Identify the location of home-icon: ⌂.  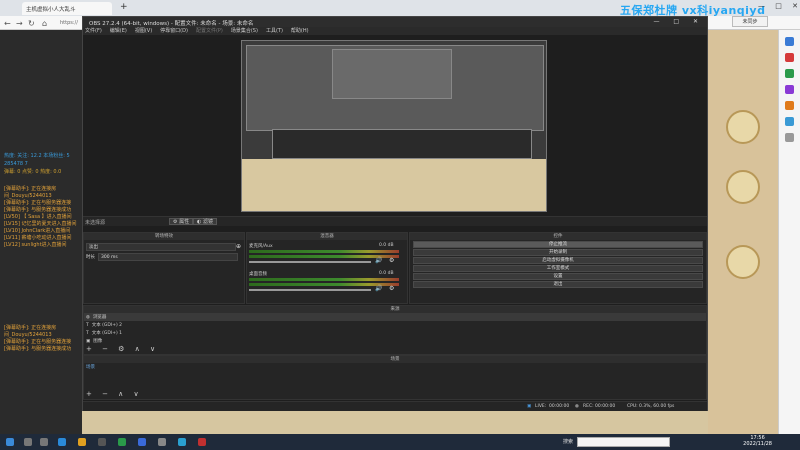
(44, 23).